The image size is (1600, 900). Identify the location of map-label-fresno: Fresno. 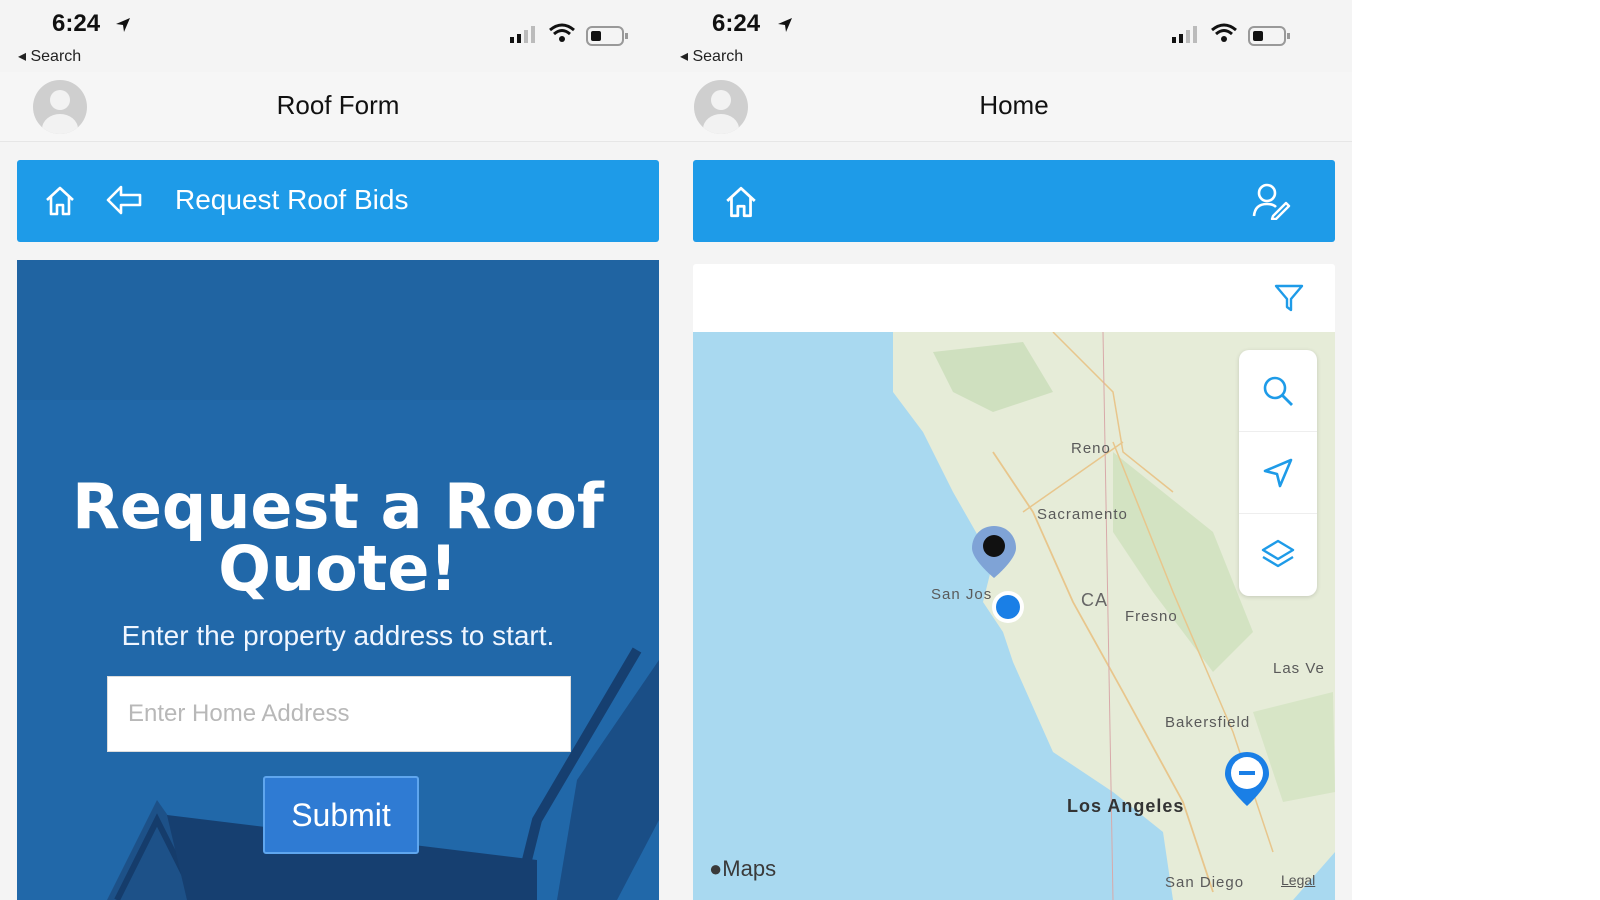
(1151, 616).